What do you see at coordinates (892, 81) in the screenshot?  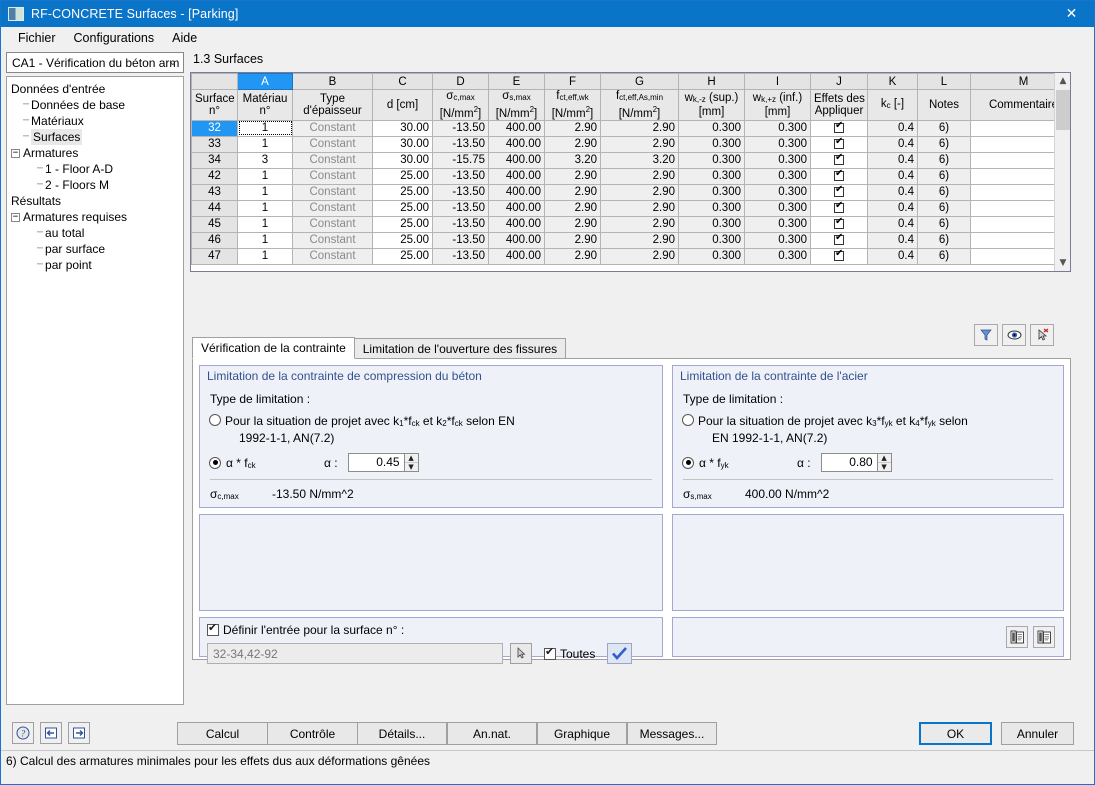 I see `column-letter-K: K` at bounding box center [892, 81].